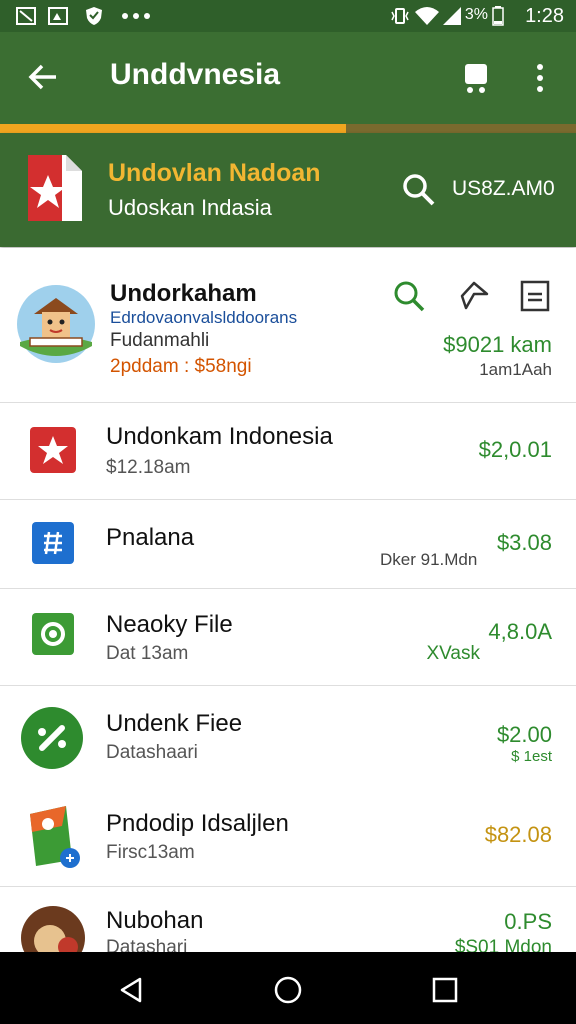 This screenshot has height=1024, width=576. I want to click on wifi-icon, so click(427, 16).